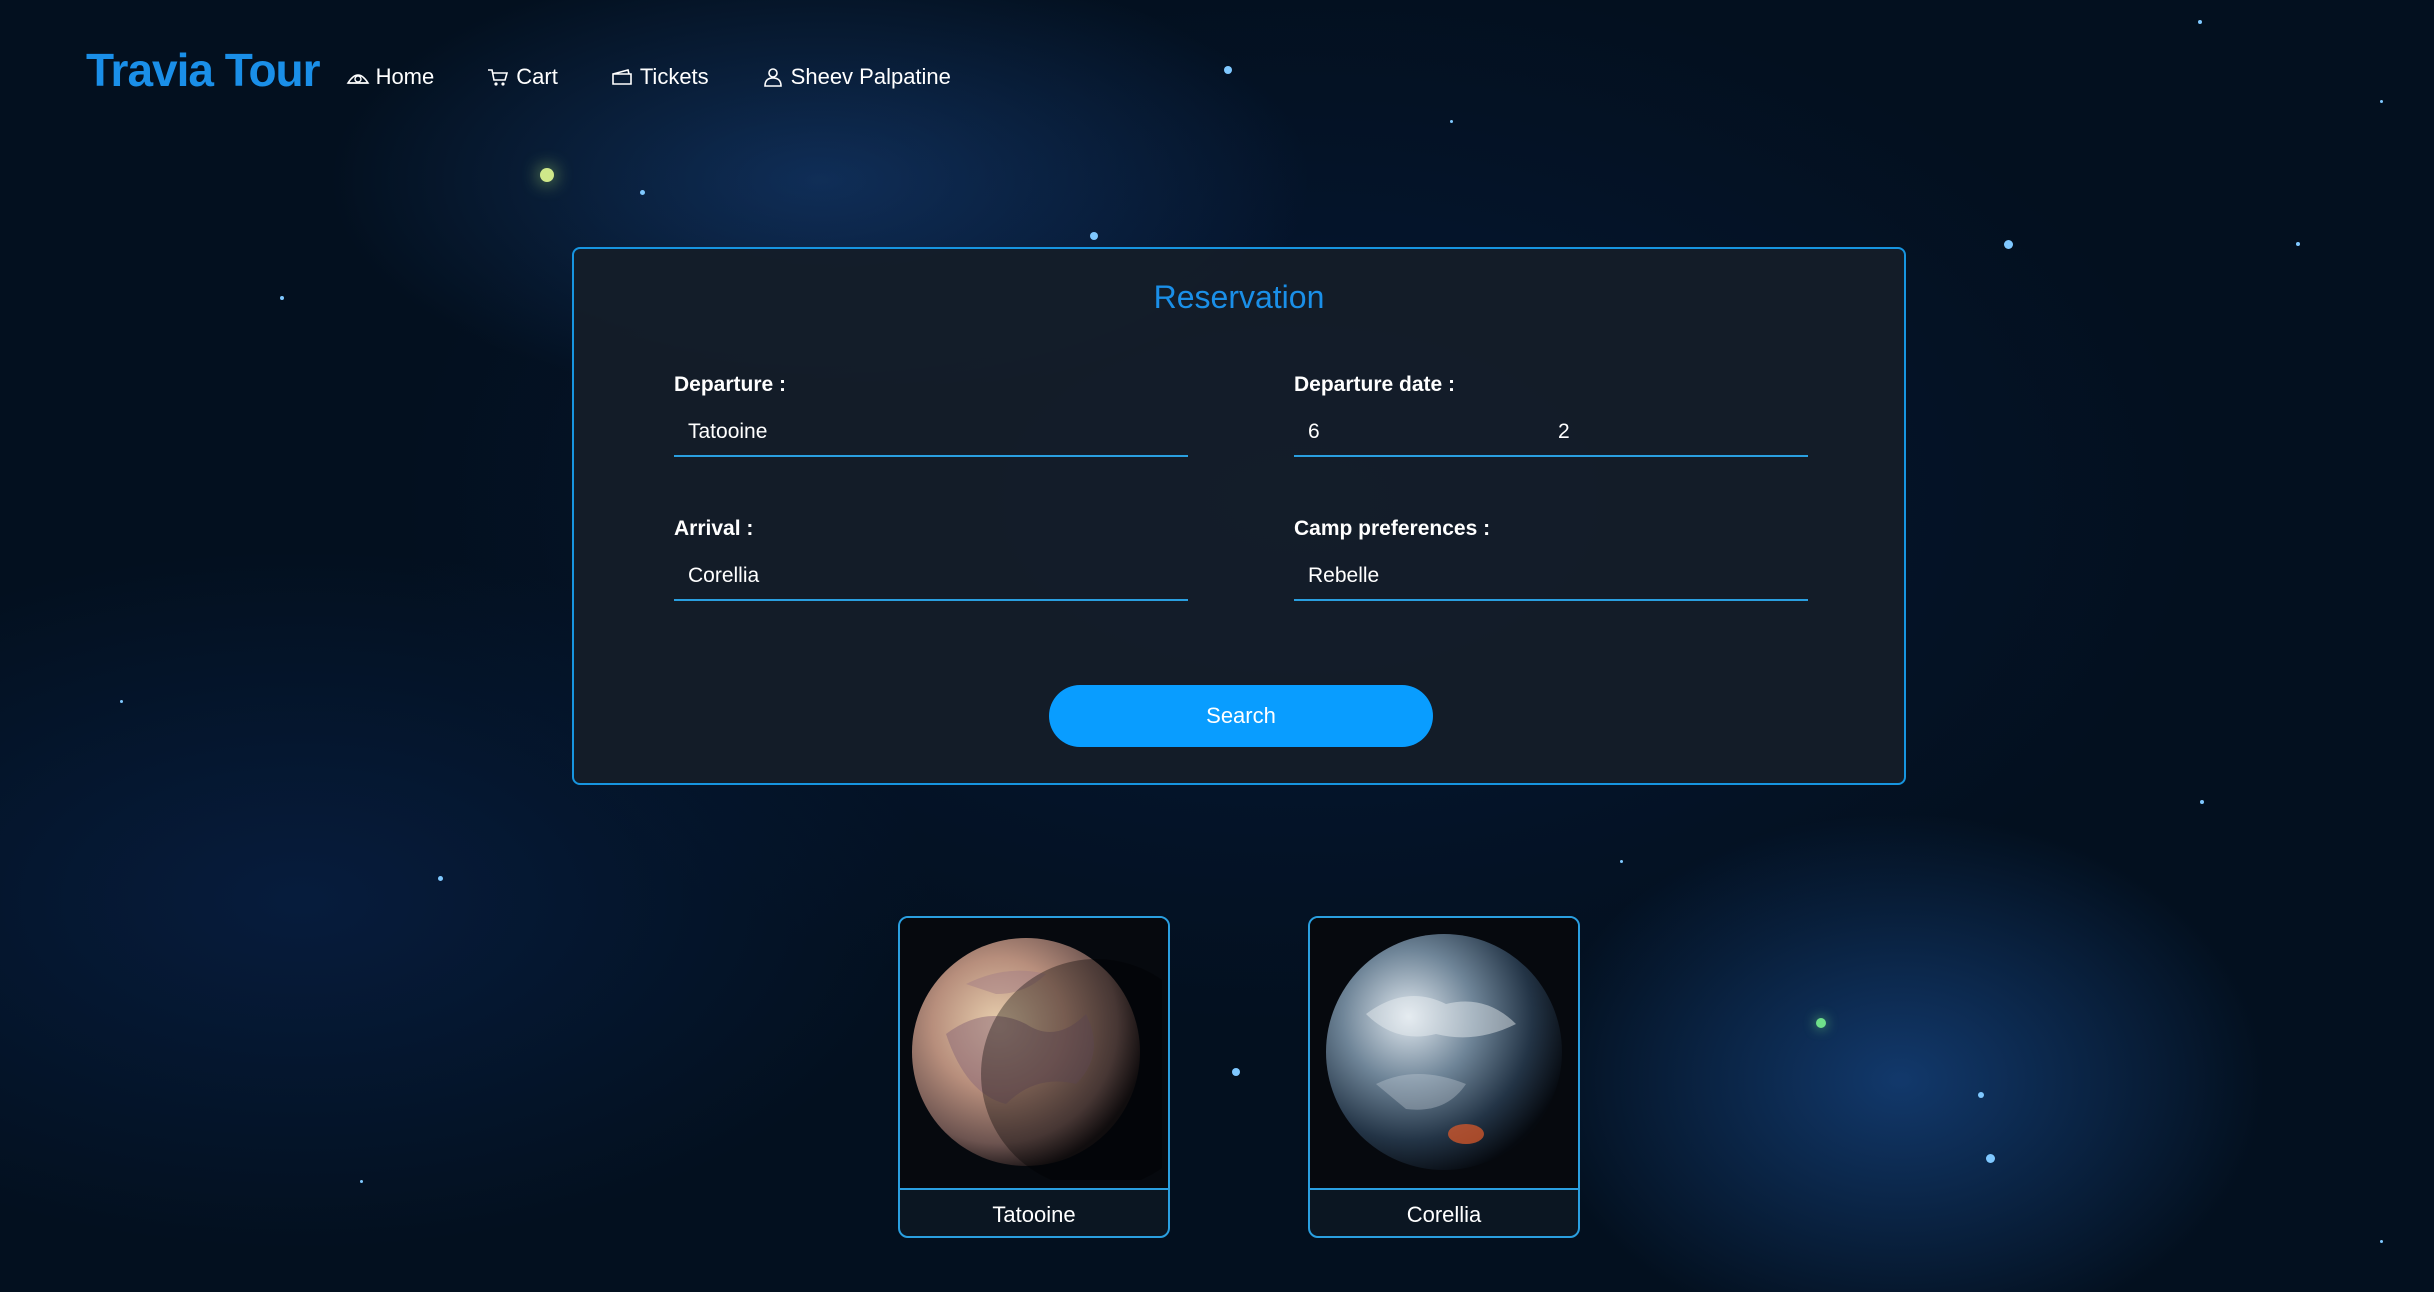 This screenshot has height=1292, width=2434. I want to click on nav-cart: Cart, so click(522, 77).